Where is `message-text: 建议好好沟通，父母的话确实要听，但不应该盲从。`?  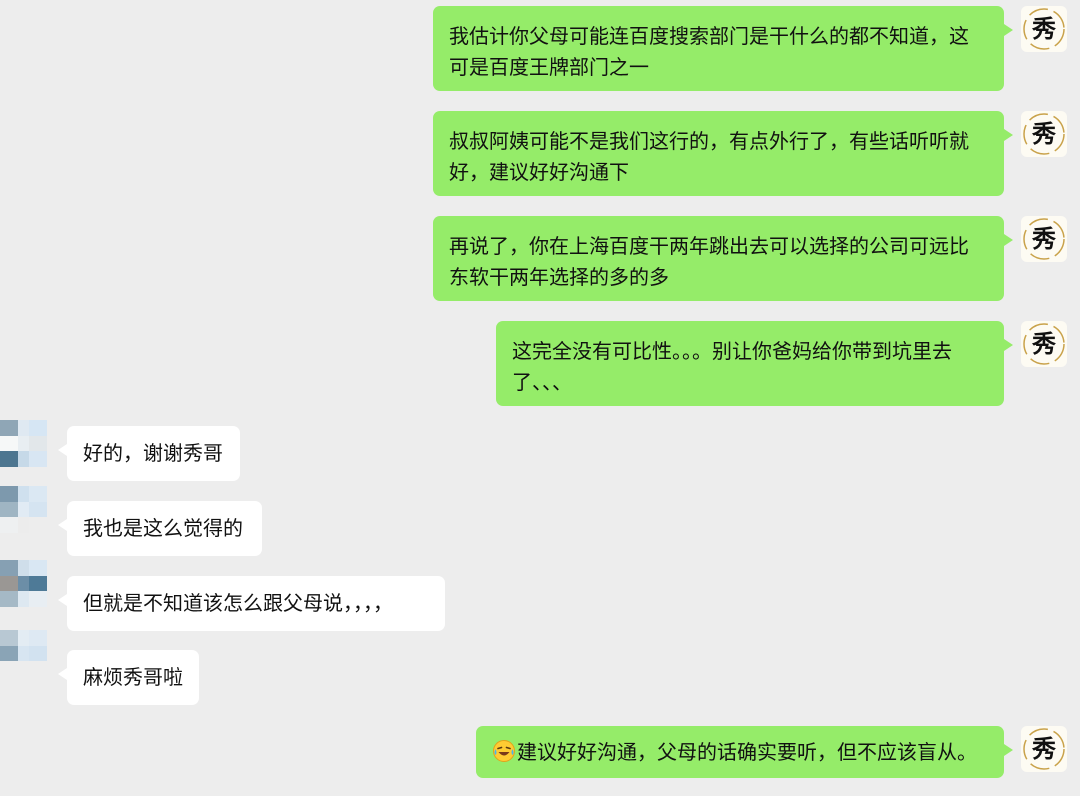
message-text: 建议好好沟通，父母的话确实要听，但不应该盲从。 is located at coordinates (747, 752).